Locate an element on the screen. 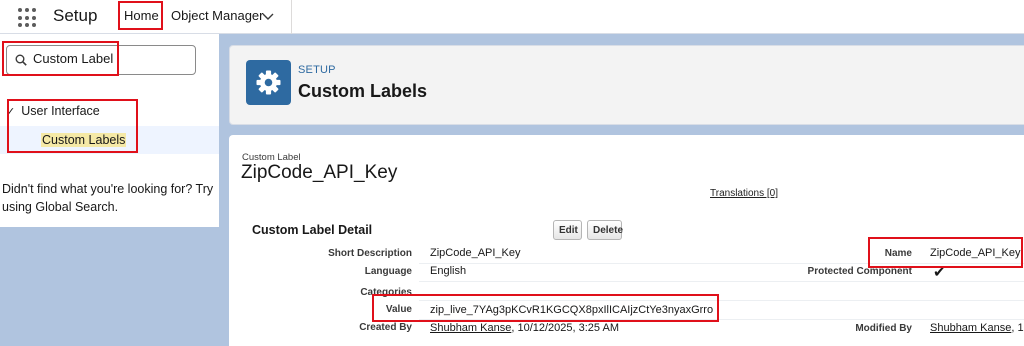 The width and height of the screenshot is (1024, 346). page-title: Custom Labels is located at coordinates (363, 91).